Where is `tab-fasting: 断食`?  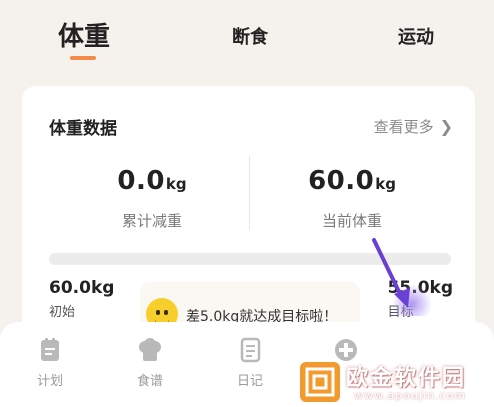 tab-fasting: 断食 is located at coordinates (250, 36).